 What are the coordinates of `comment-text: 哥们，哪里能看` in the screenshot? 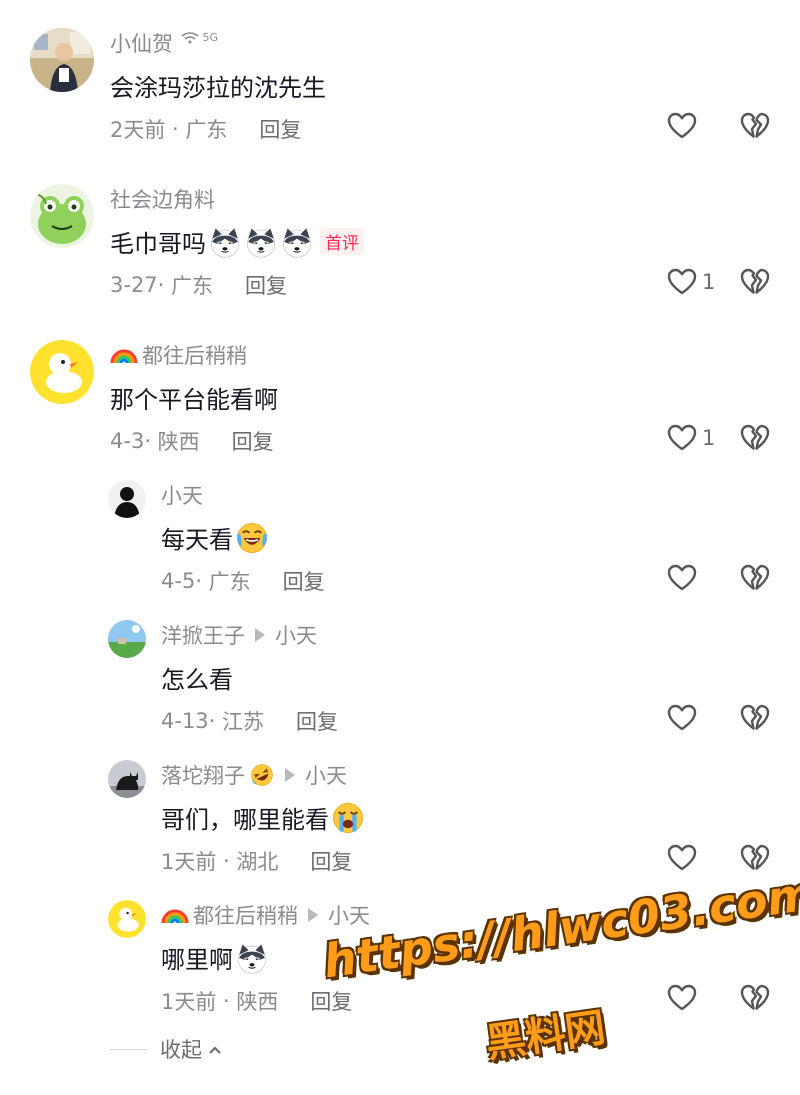 It's located at (263, 817).